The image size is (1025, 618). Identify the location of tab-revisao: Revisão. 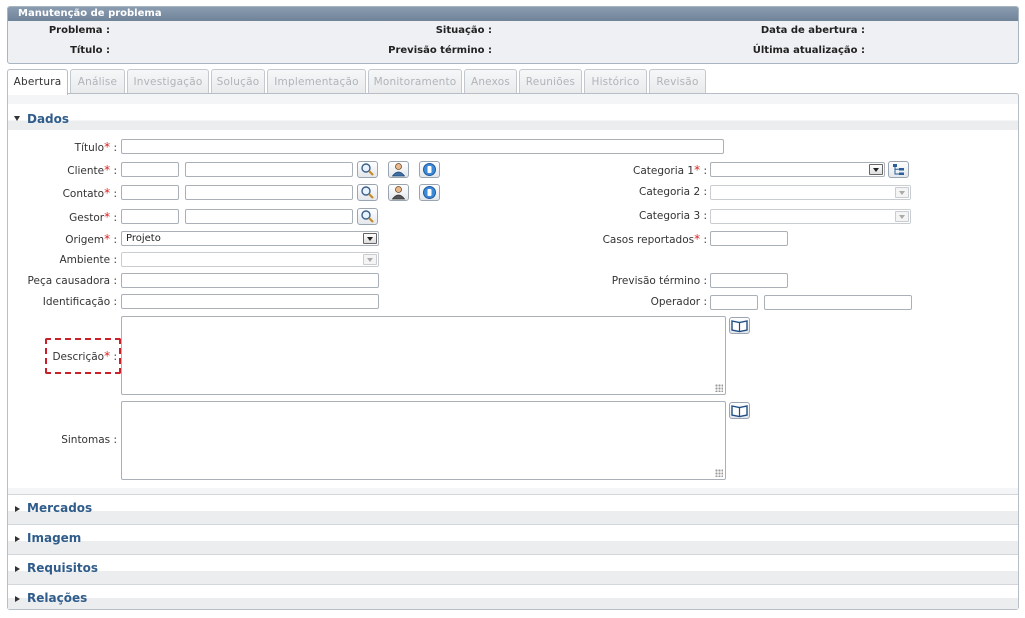
(677, 81).